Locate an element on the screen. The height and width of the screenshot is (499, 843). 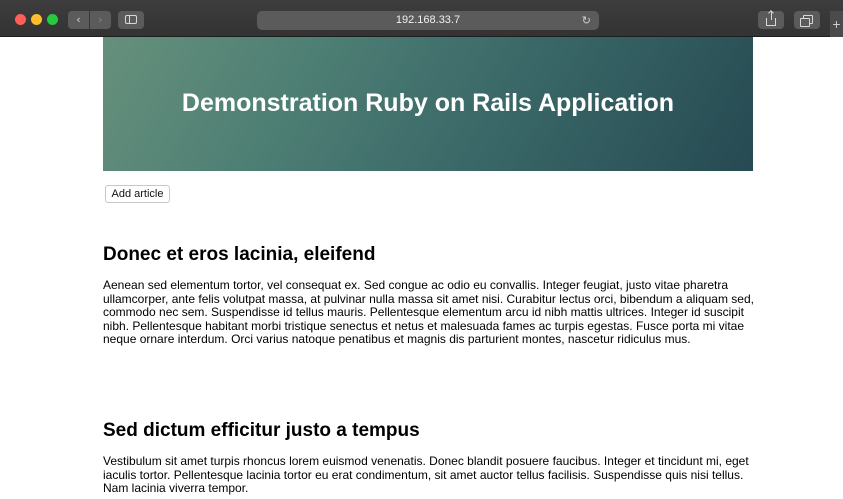
chevron-left-icon: ‹ is located at coordinates (78, 19).